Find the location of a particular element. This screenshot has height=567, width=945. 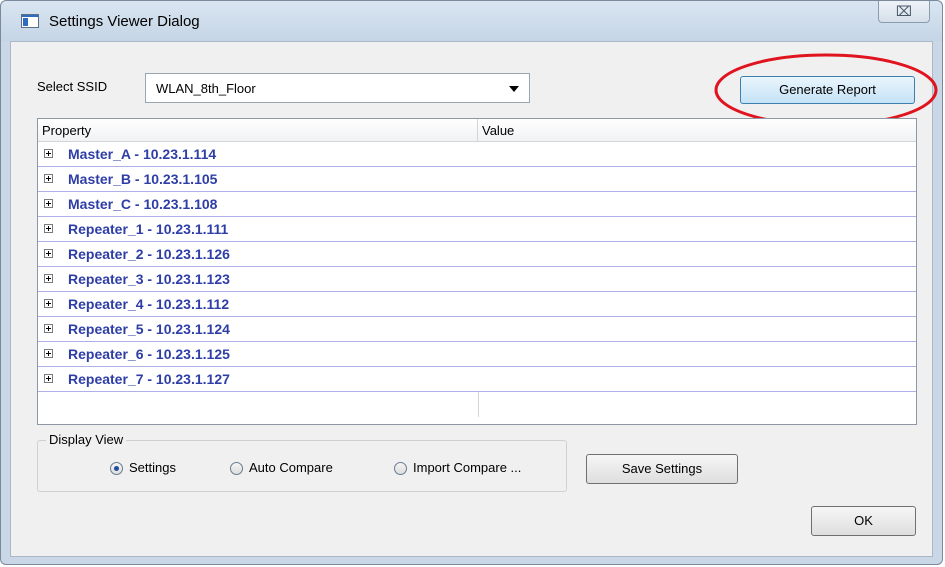

tree-row: Repeater_6 - 10.23.1.125 is located at coordinates (477, 354).